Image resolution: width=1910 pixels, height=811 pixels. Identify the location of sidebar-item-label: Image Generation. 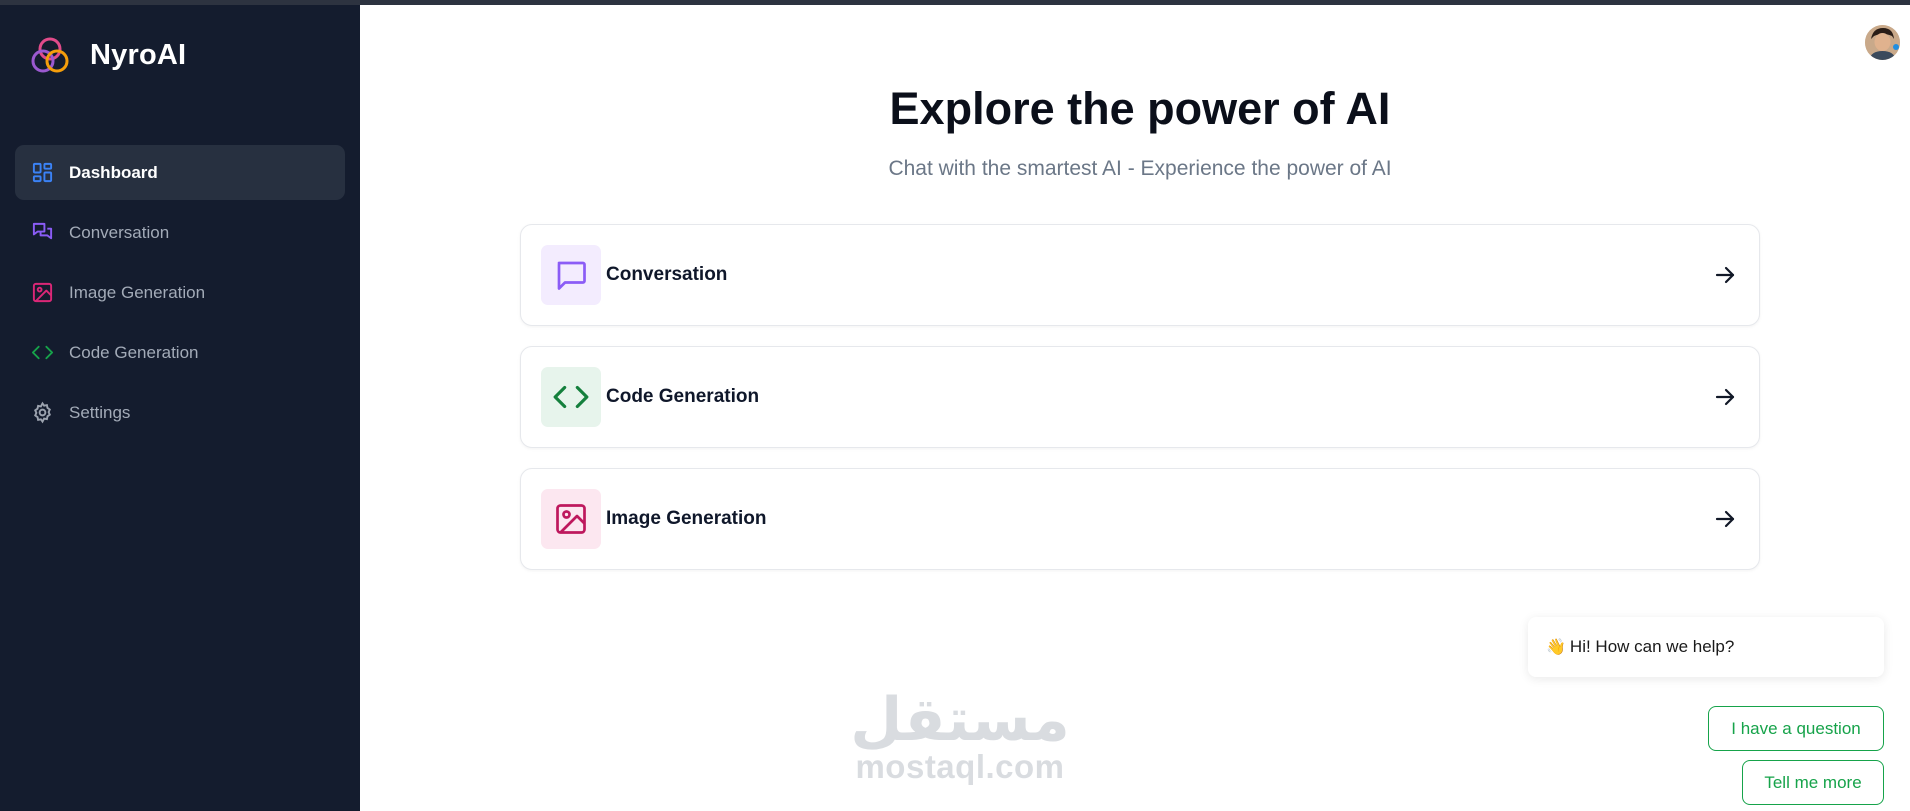
(137, 292).